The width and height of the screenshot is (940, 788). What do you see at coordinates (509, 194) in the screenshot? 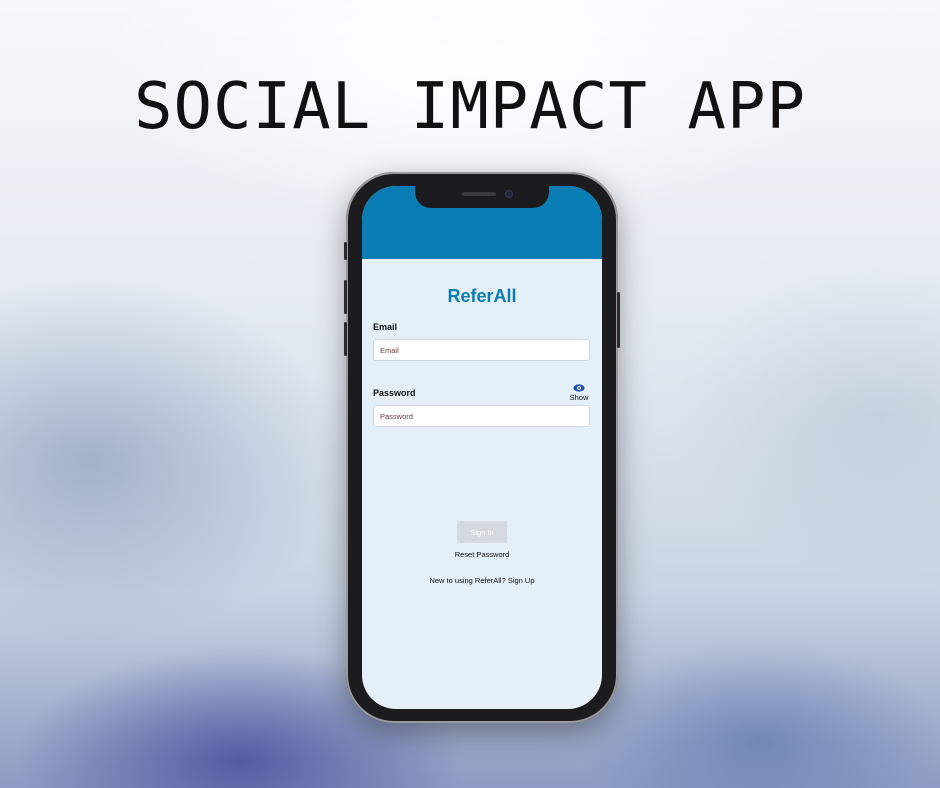
I see `front-camera-icon` at bounding box center [509, 194].